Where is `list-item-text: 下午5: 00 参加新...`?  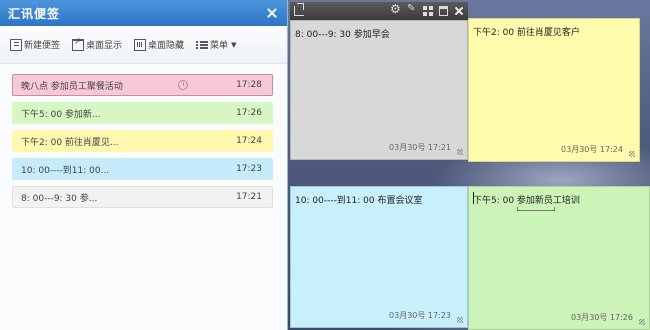
list-item-text: 下午5: 00 参加新... is located at coordinates (61, 114).